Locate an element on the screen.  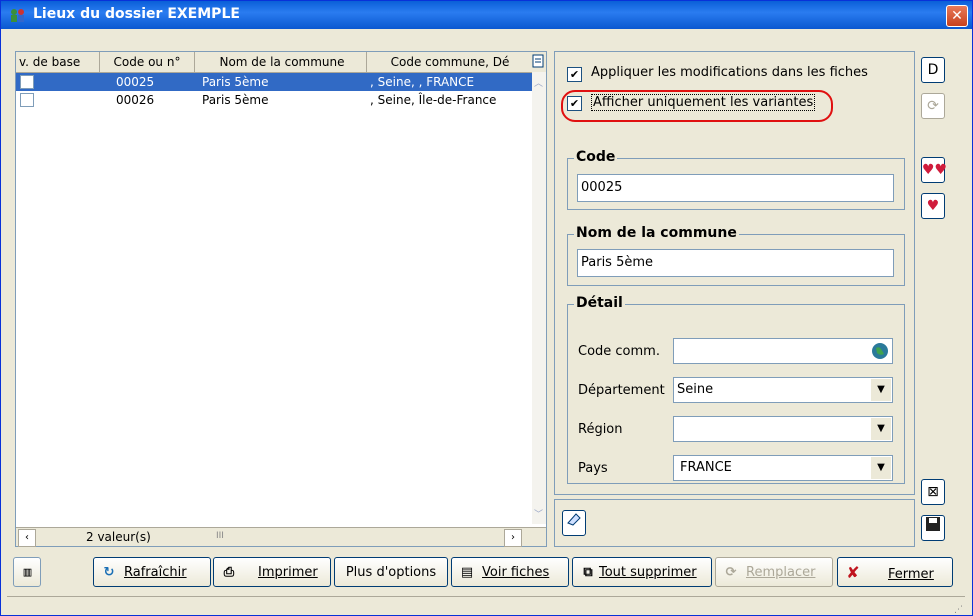
commune-name-group: Nom de la commune Paris 5ème is located at coordinates (736, 255).